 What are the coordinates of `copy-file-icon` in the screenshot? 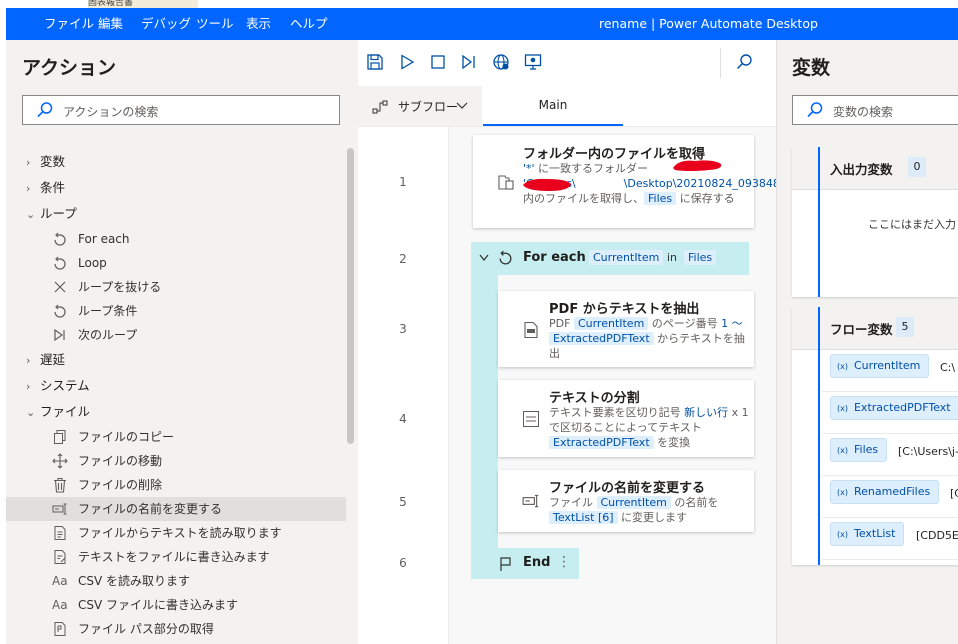 It's located at (60, 437).